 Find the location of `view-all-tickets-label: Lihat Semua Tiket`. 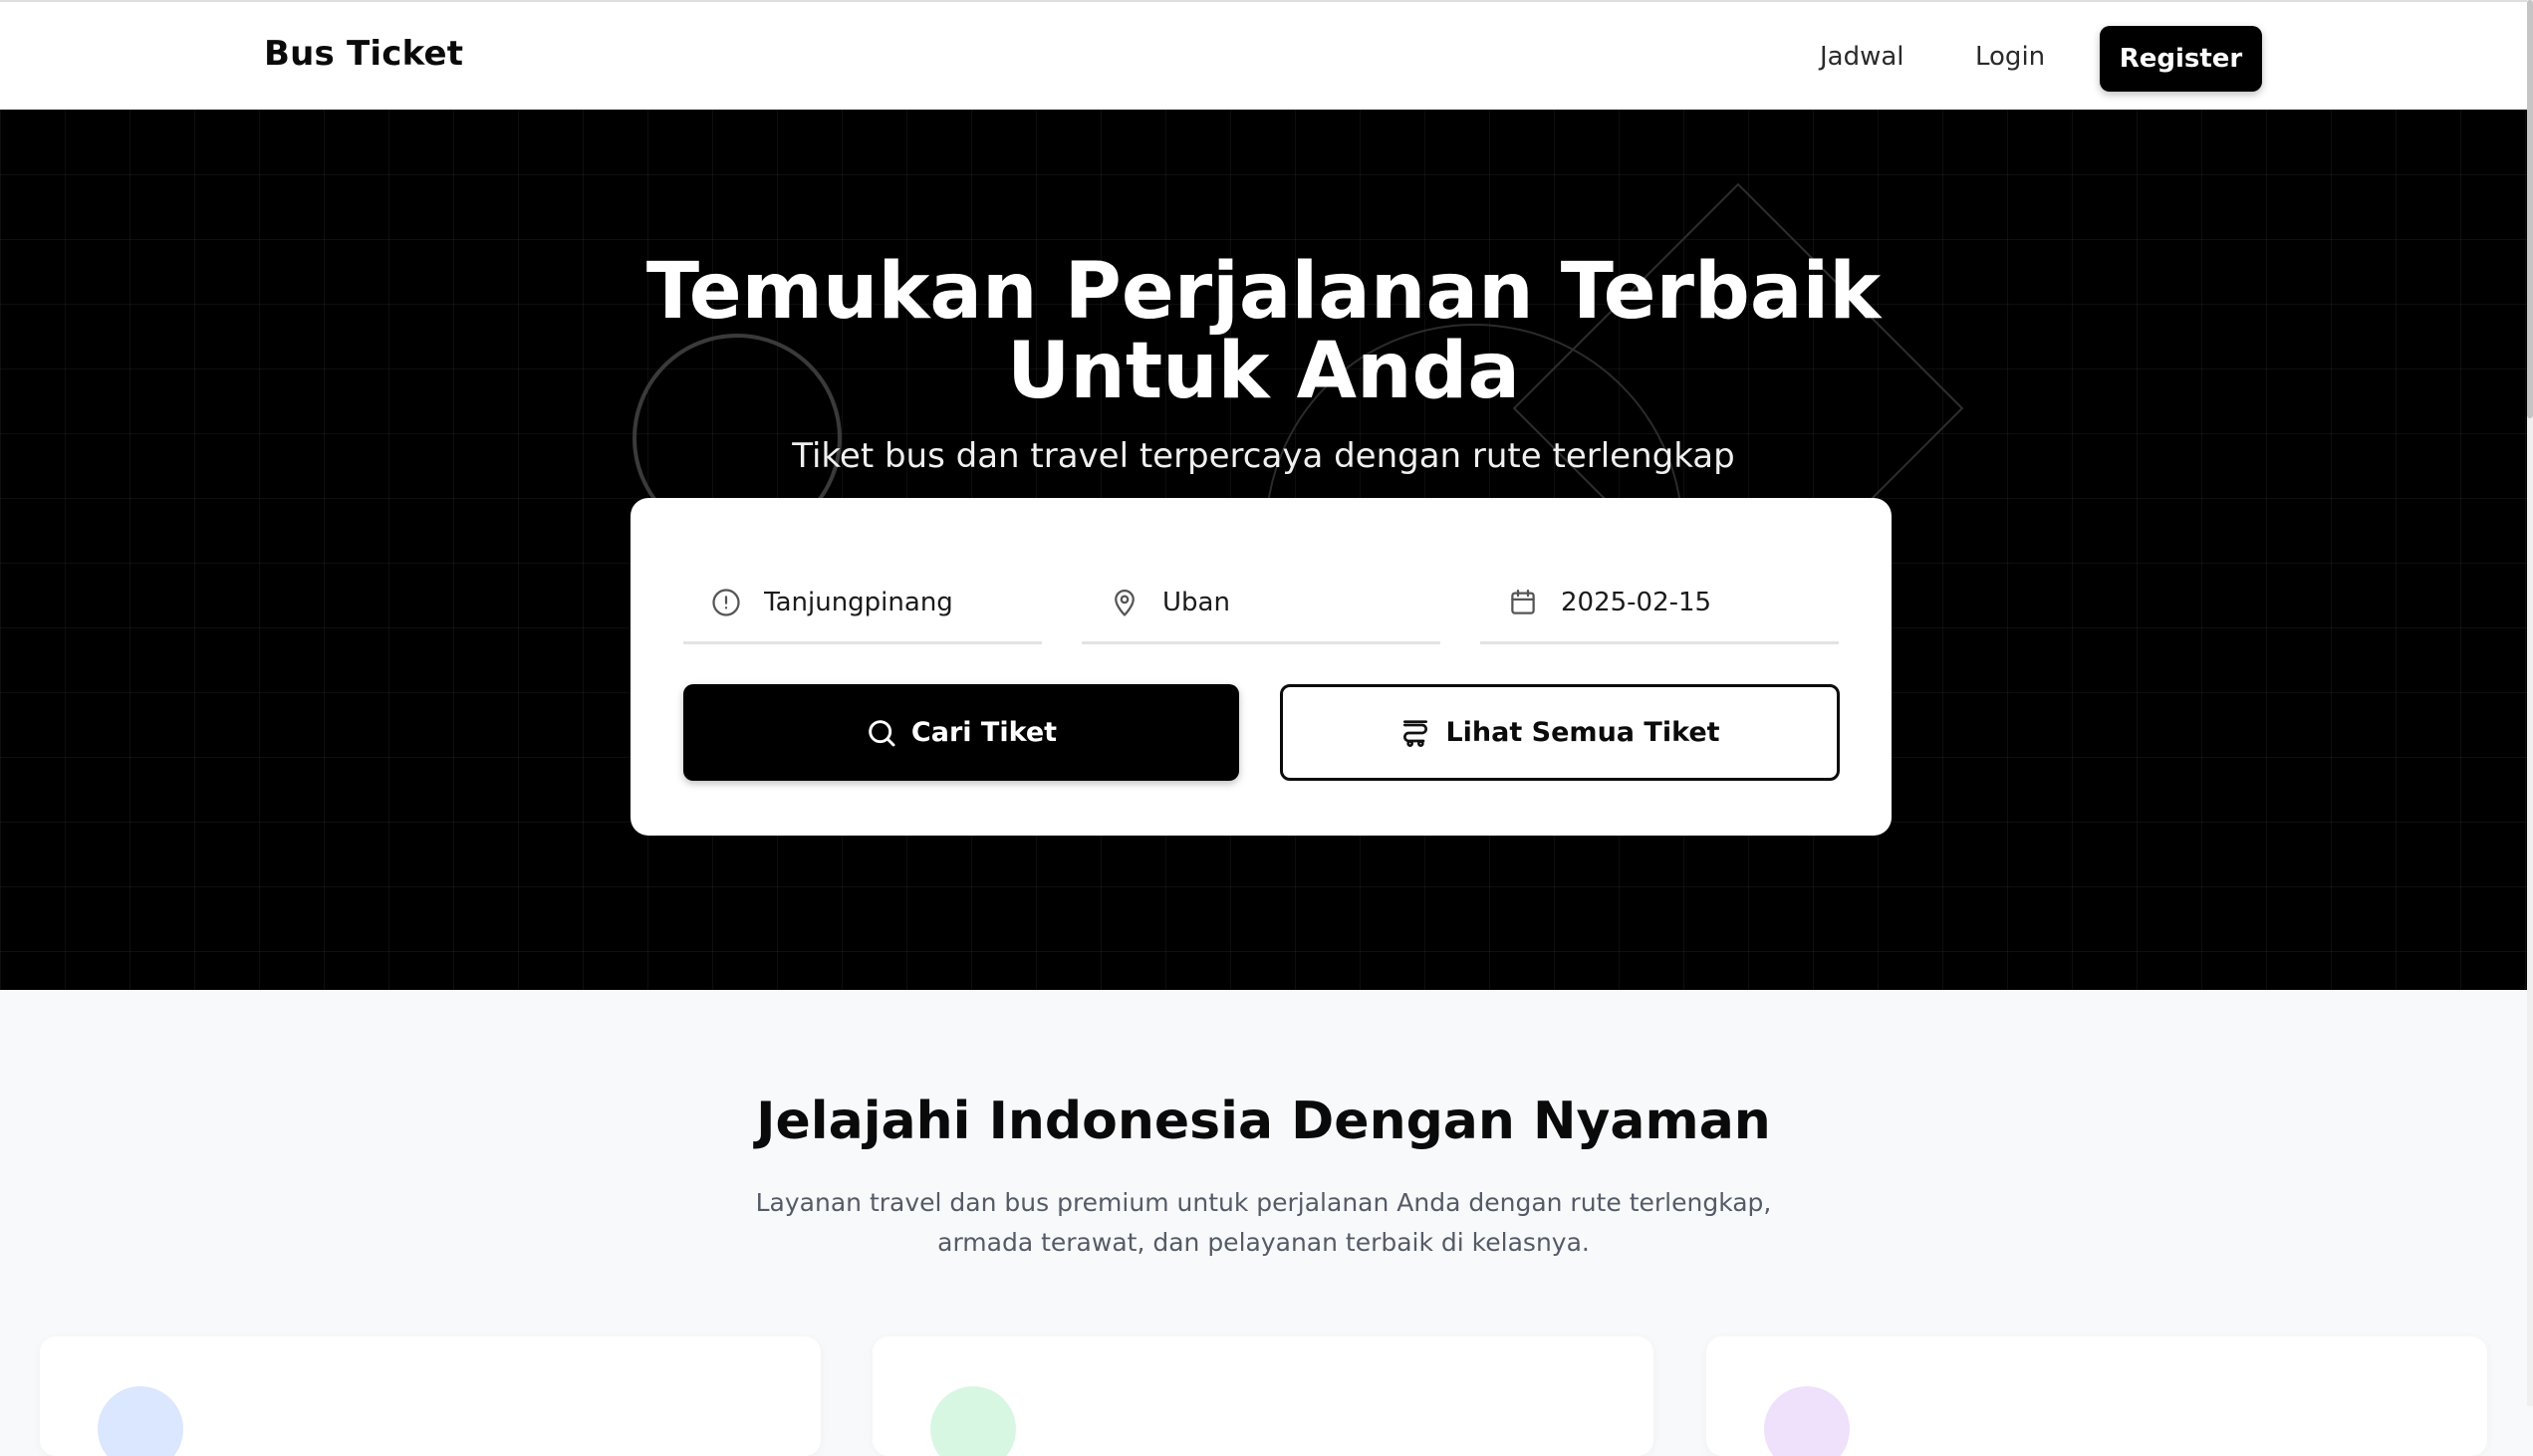

view-all-tickets-label: Lihat Semua Tiket is located at coordinates (1582, 732).